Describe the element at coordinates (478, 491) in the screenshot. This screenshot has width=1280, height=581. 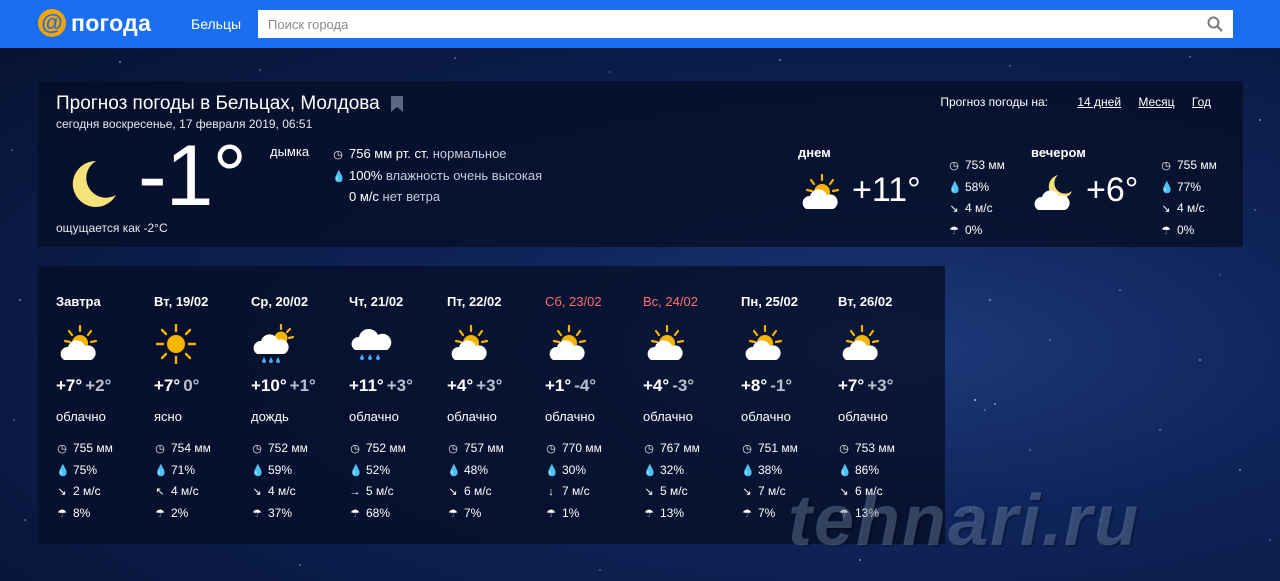
I see `forecast-wind: 6 м/с` at that location.